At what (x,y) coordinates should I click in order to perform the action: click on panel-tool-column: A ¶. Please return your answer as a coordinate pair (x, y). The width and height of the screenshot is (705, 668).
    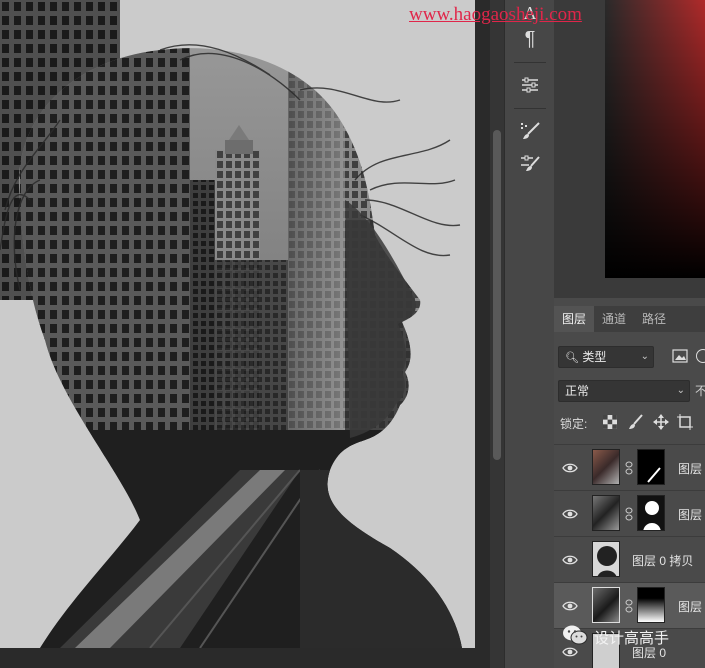
    Looking at the image, I should click on (529, 334).